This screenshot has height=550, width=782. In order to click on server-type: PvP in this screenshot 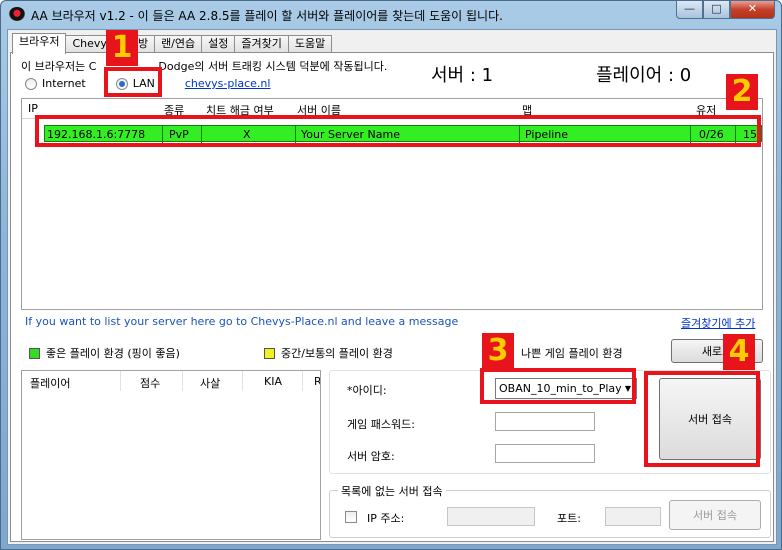, I will do `click(179, 134)`.